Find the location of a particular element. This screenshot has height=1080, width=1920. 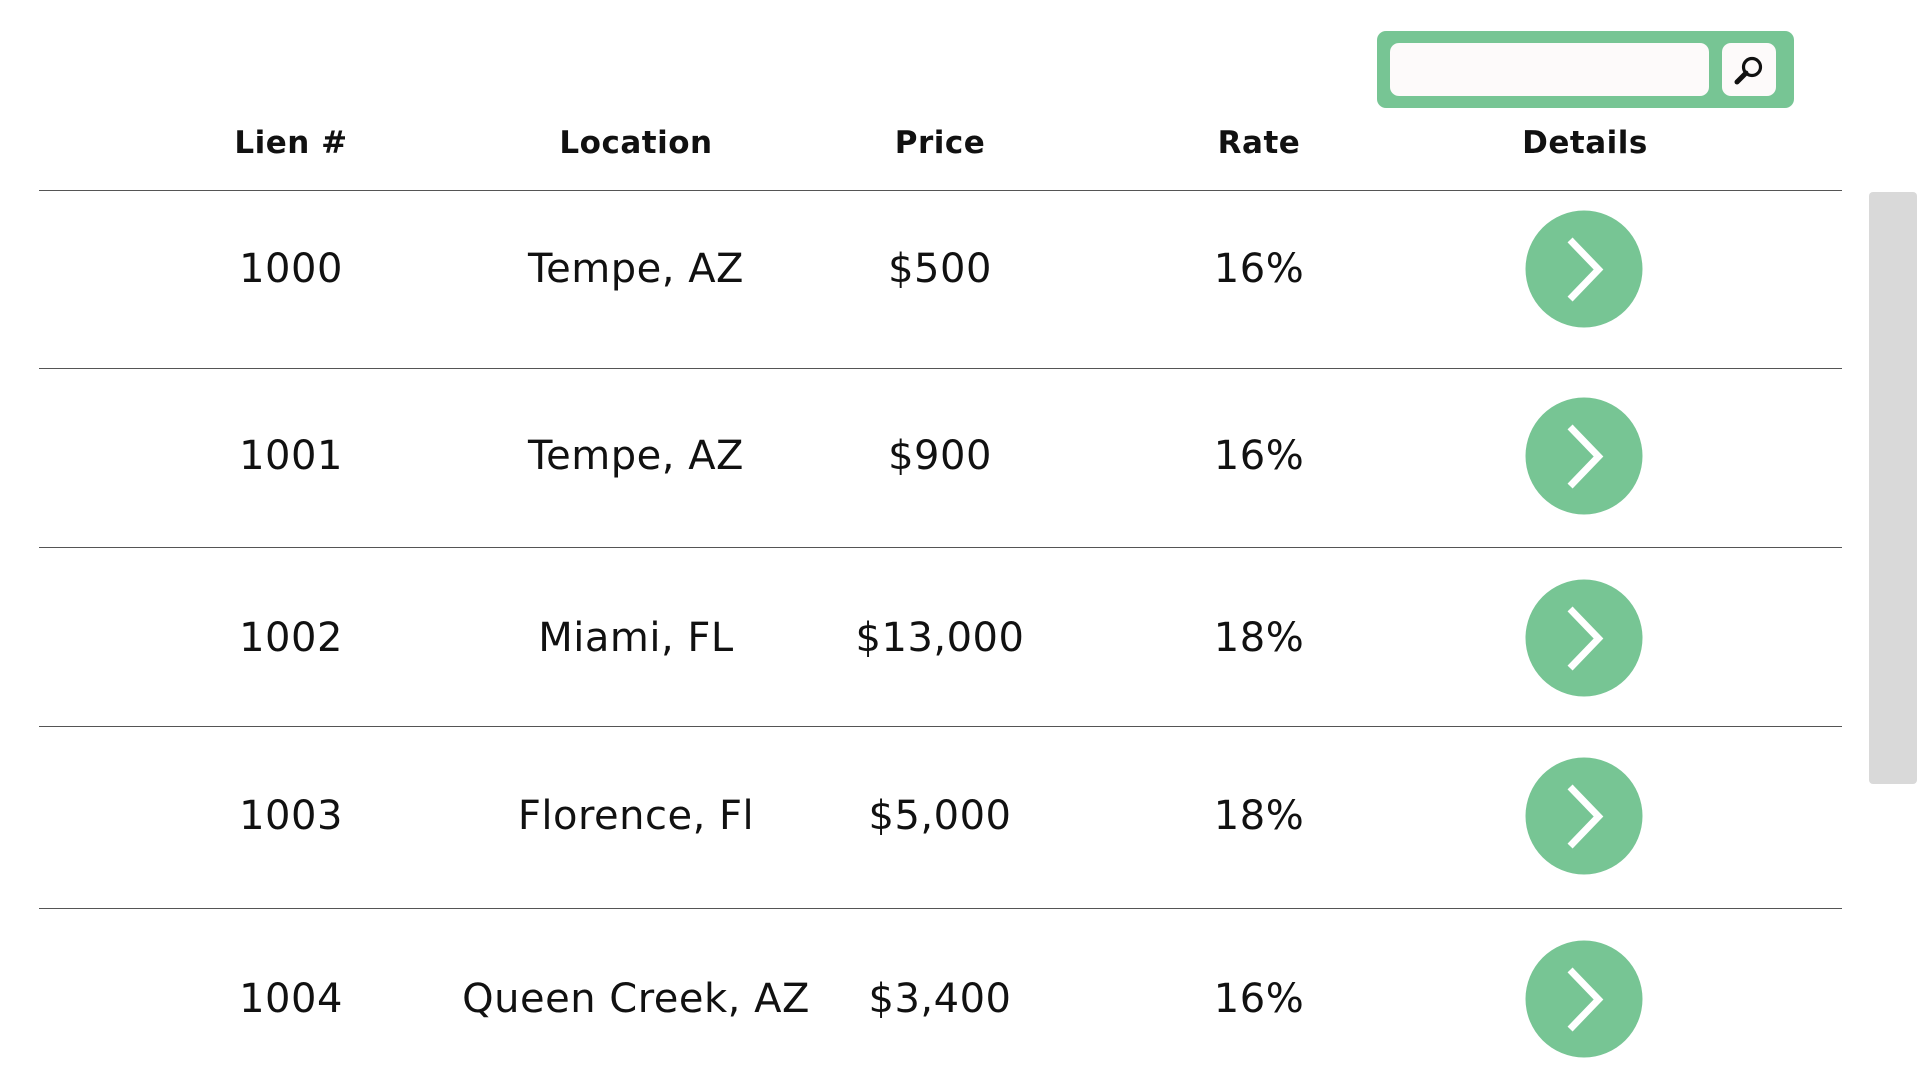

table-header: Lien # Location Price Rate Details is located at coordinates (960, 150).